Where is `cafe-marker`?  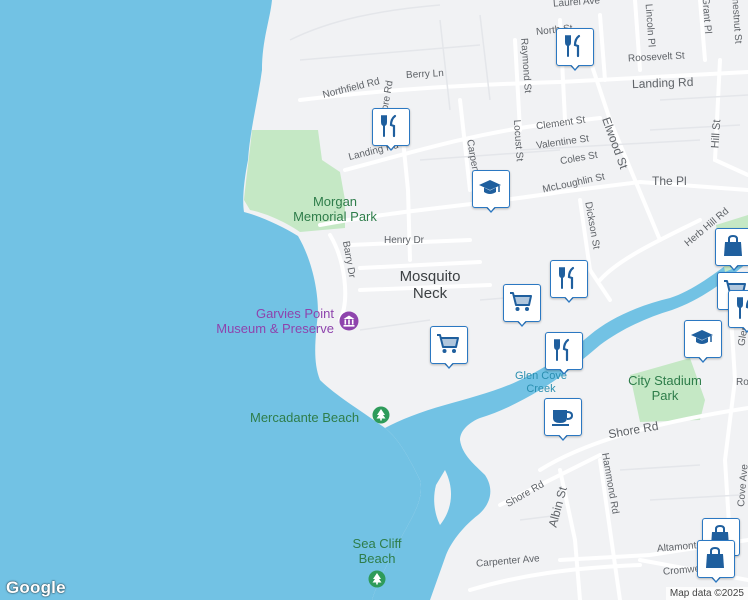
cafe-marker is located at coordinates (563, 421).